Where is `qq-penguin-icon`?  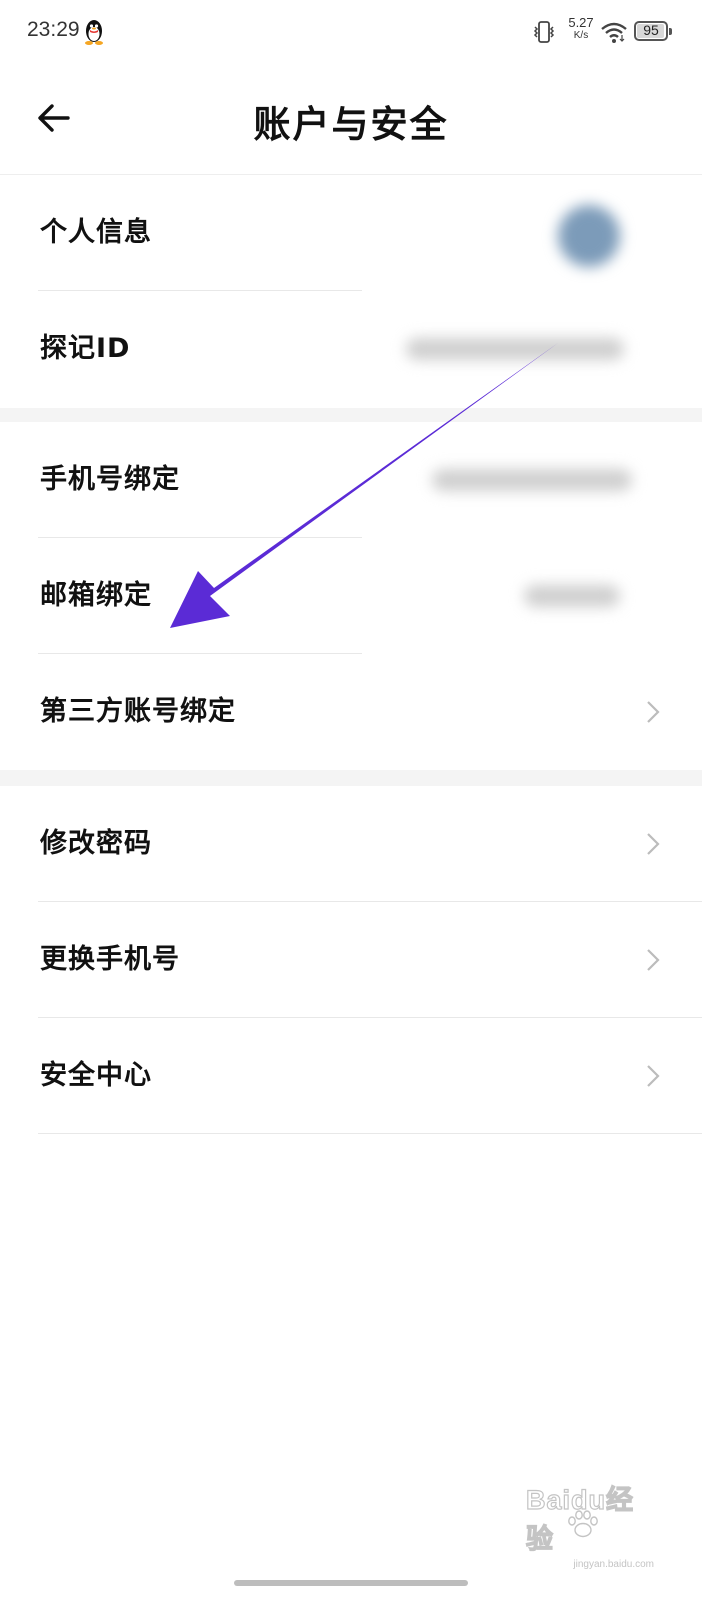
qq-penguin-icon is located at coordinates (94, 32).